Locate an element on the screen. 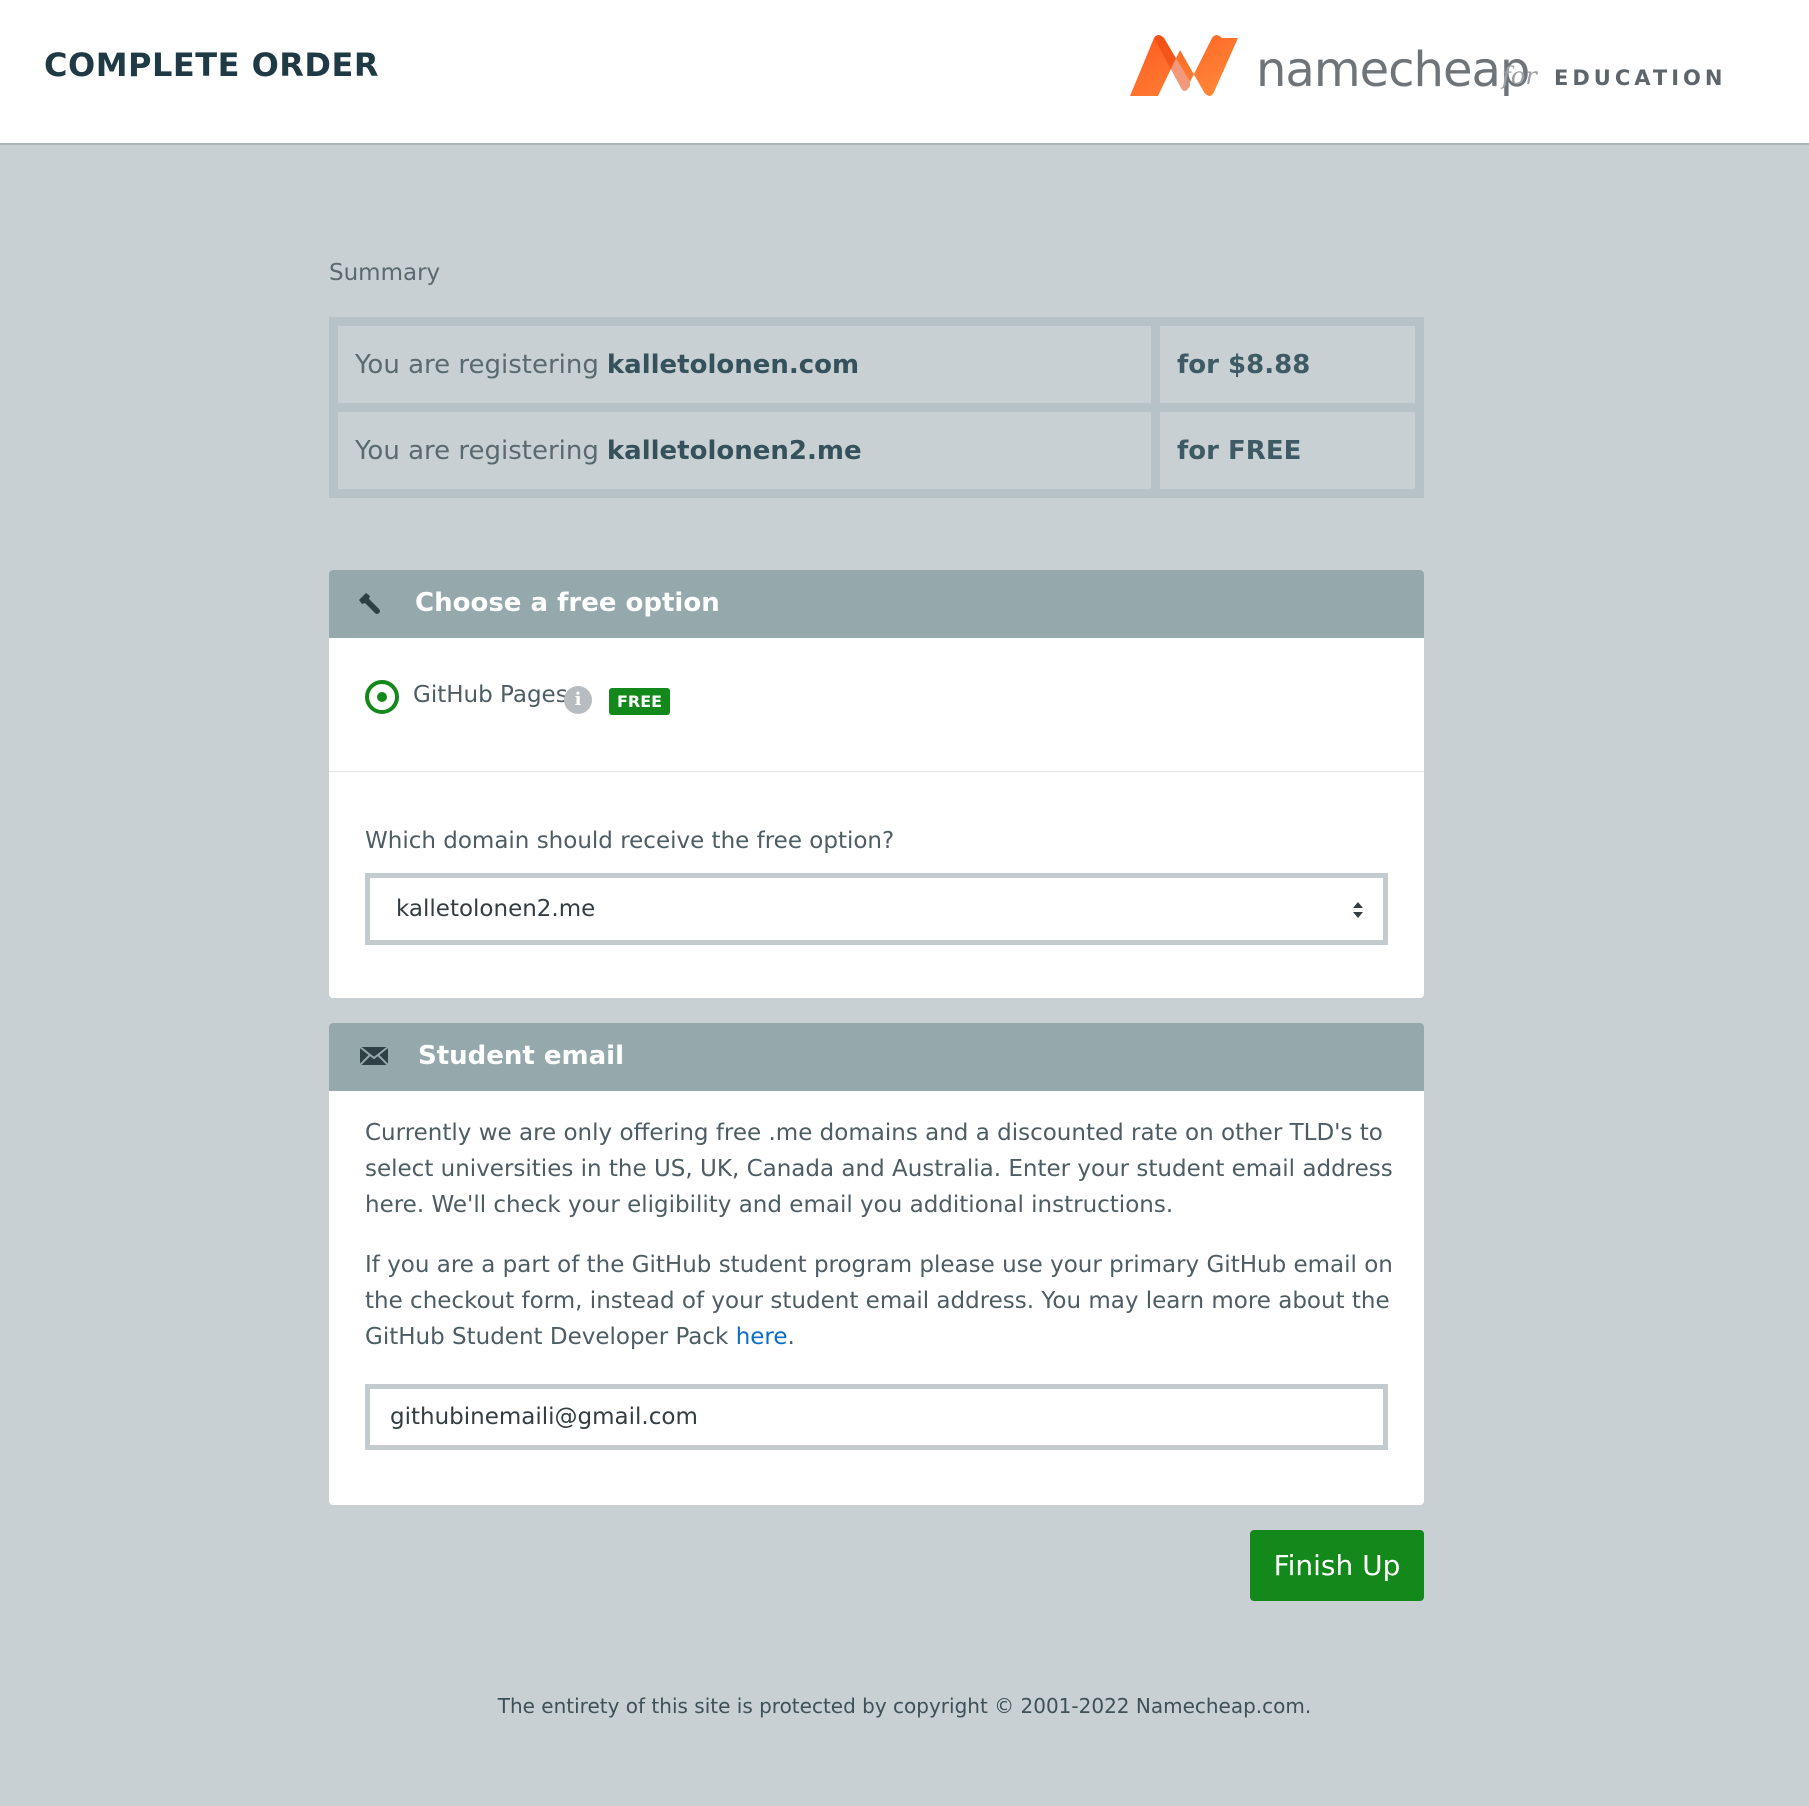  brand-education: EDUCATION is located at coordinates (1640, 78).